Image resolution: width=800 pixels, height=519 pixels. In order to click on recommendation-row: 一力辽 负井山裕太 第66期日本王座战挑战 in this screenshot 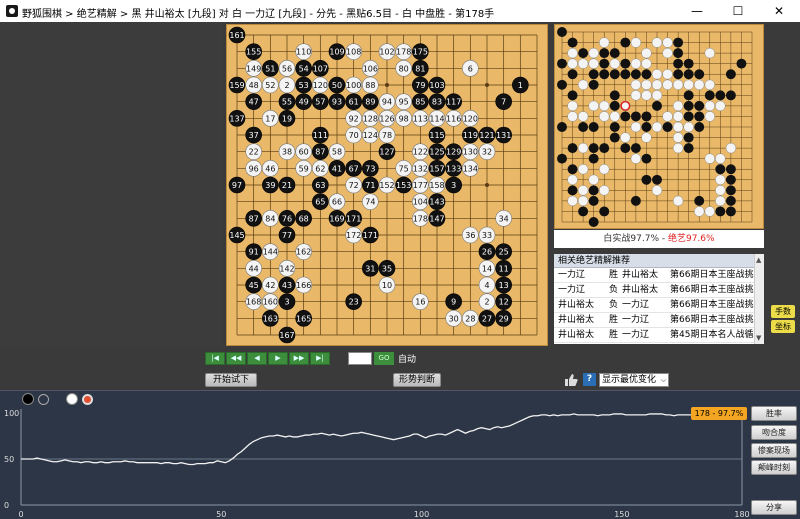, I will do `click(659, 290)`.